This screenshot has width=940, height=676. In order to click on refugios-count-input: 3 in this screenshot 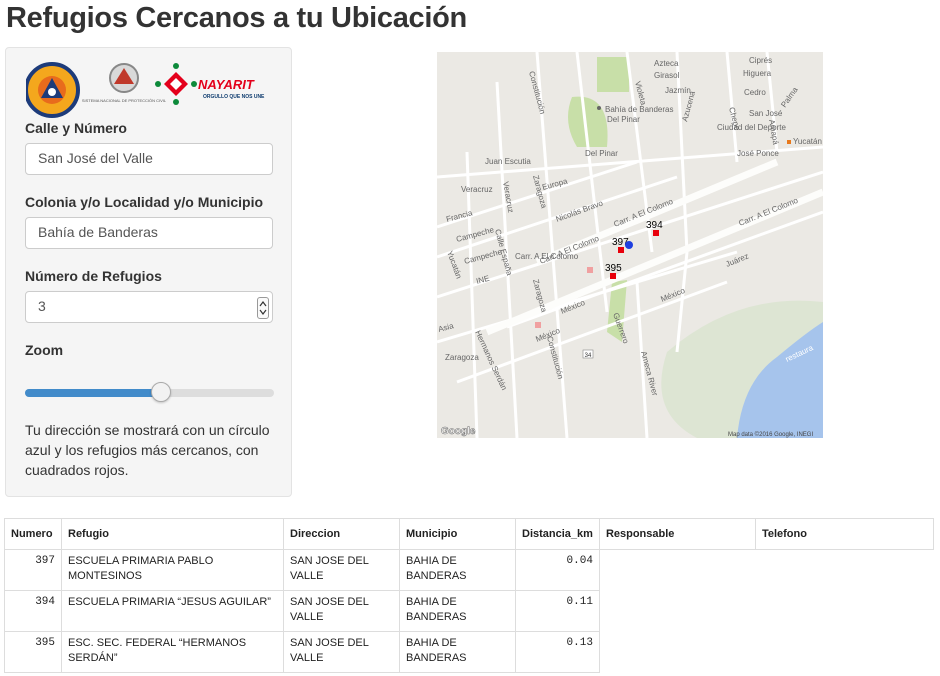, I will do `click(149, 307)`.